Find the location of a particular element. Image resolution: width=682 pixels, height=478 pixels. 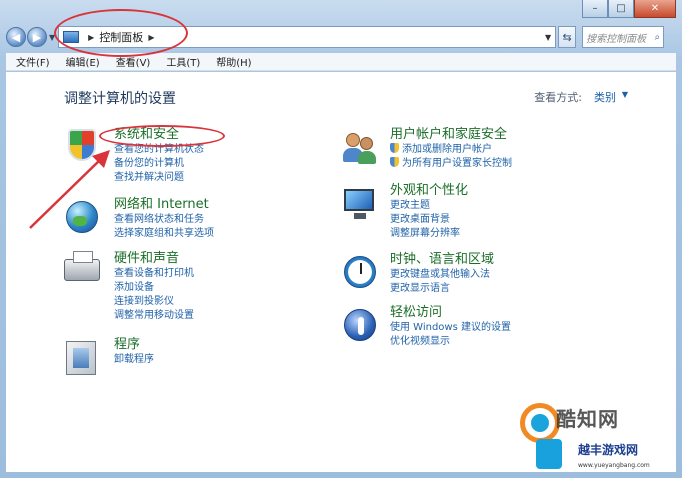

category-title: 外观和个性化 is located at coordinates (429, 191).